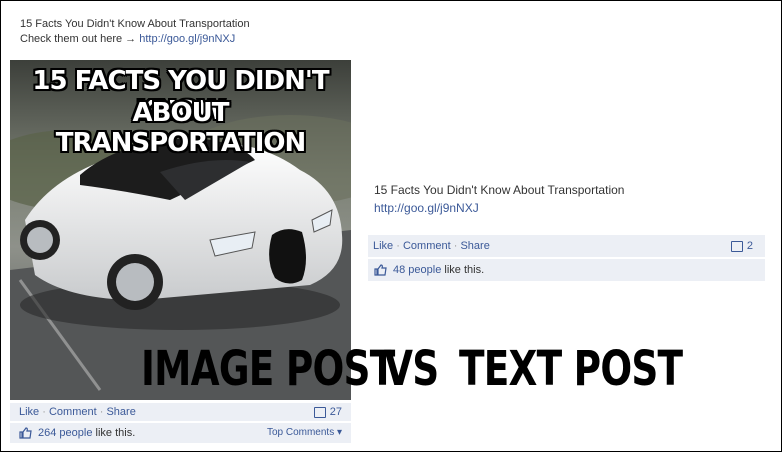 The image size is (782, 452). I want to click on likes-count-link: 48 people, so click(417, 270).